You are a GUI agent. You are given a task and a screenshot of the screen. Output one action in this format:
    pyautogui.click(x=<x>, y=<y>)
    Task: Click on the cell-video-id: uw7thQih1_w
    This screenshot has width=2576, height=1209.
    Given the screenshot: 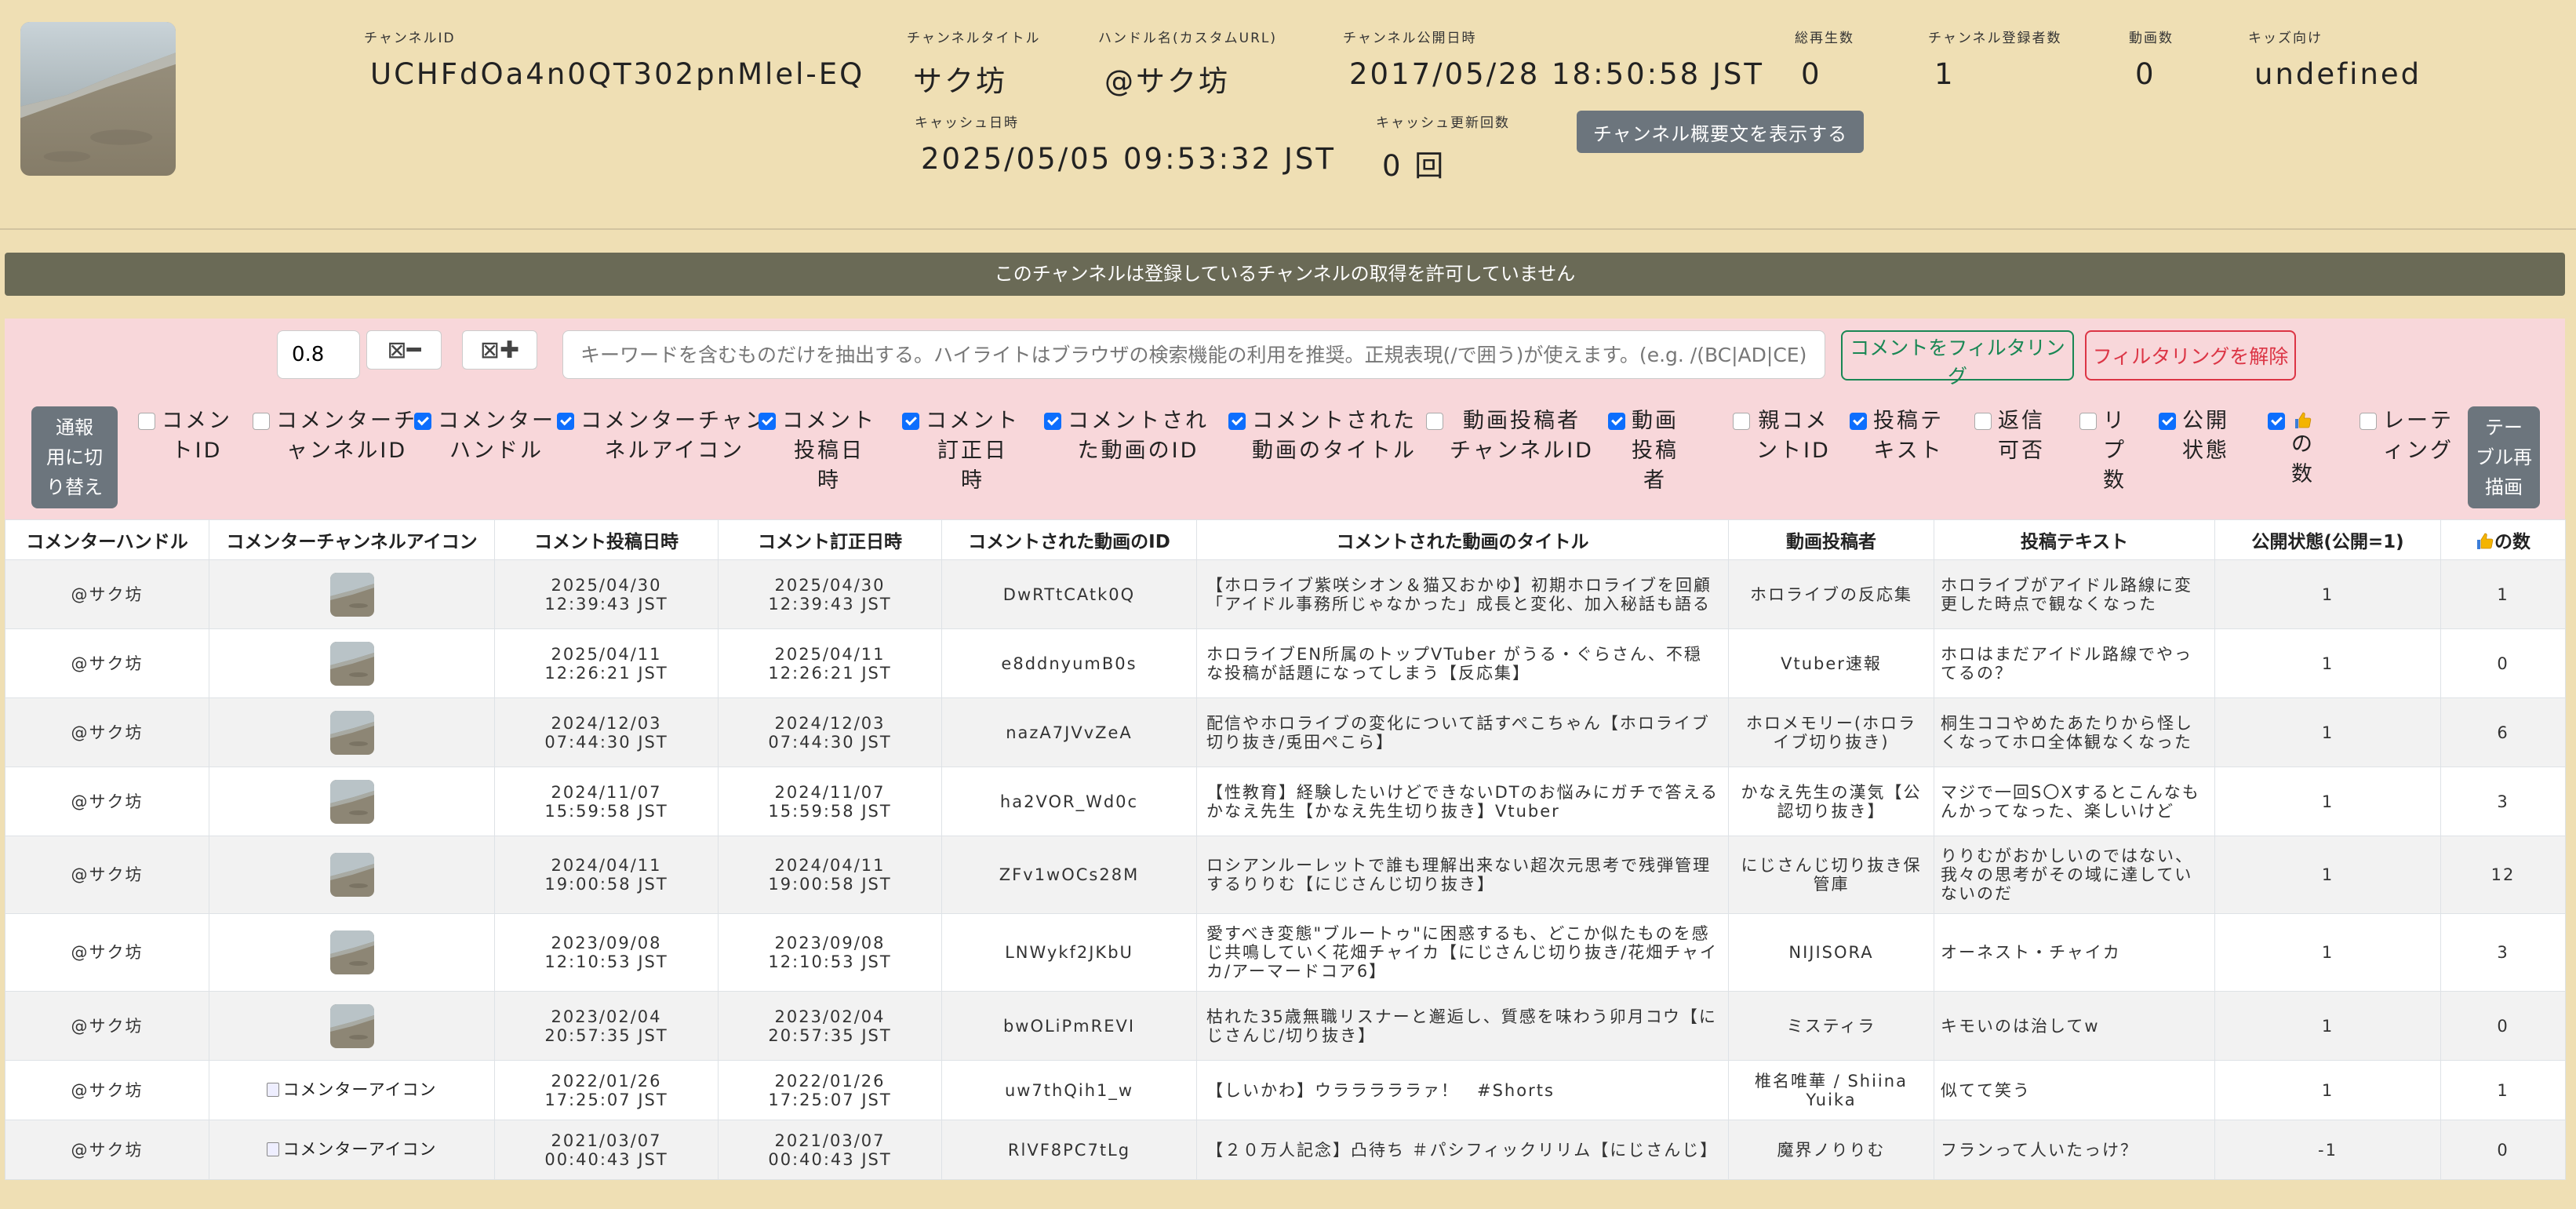 What is the action you would take?
    pyautogui.click(x=1069, y=1090)
    